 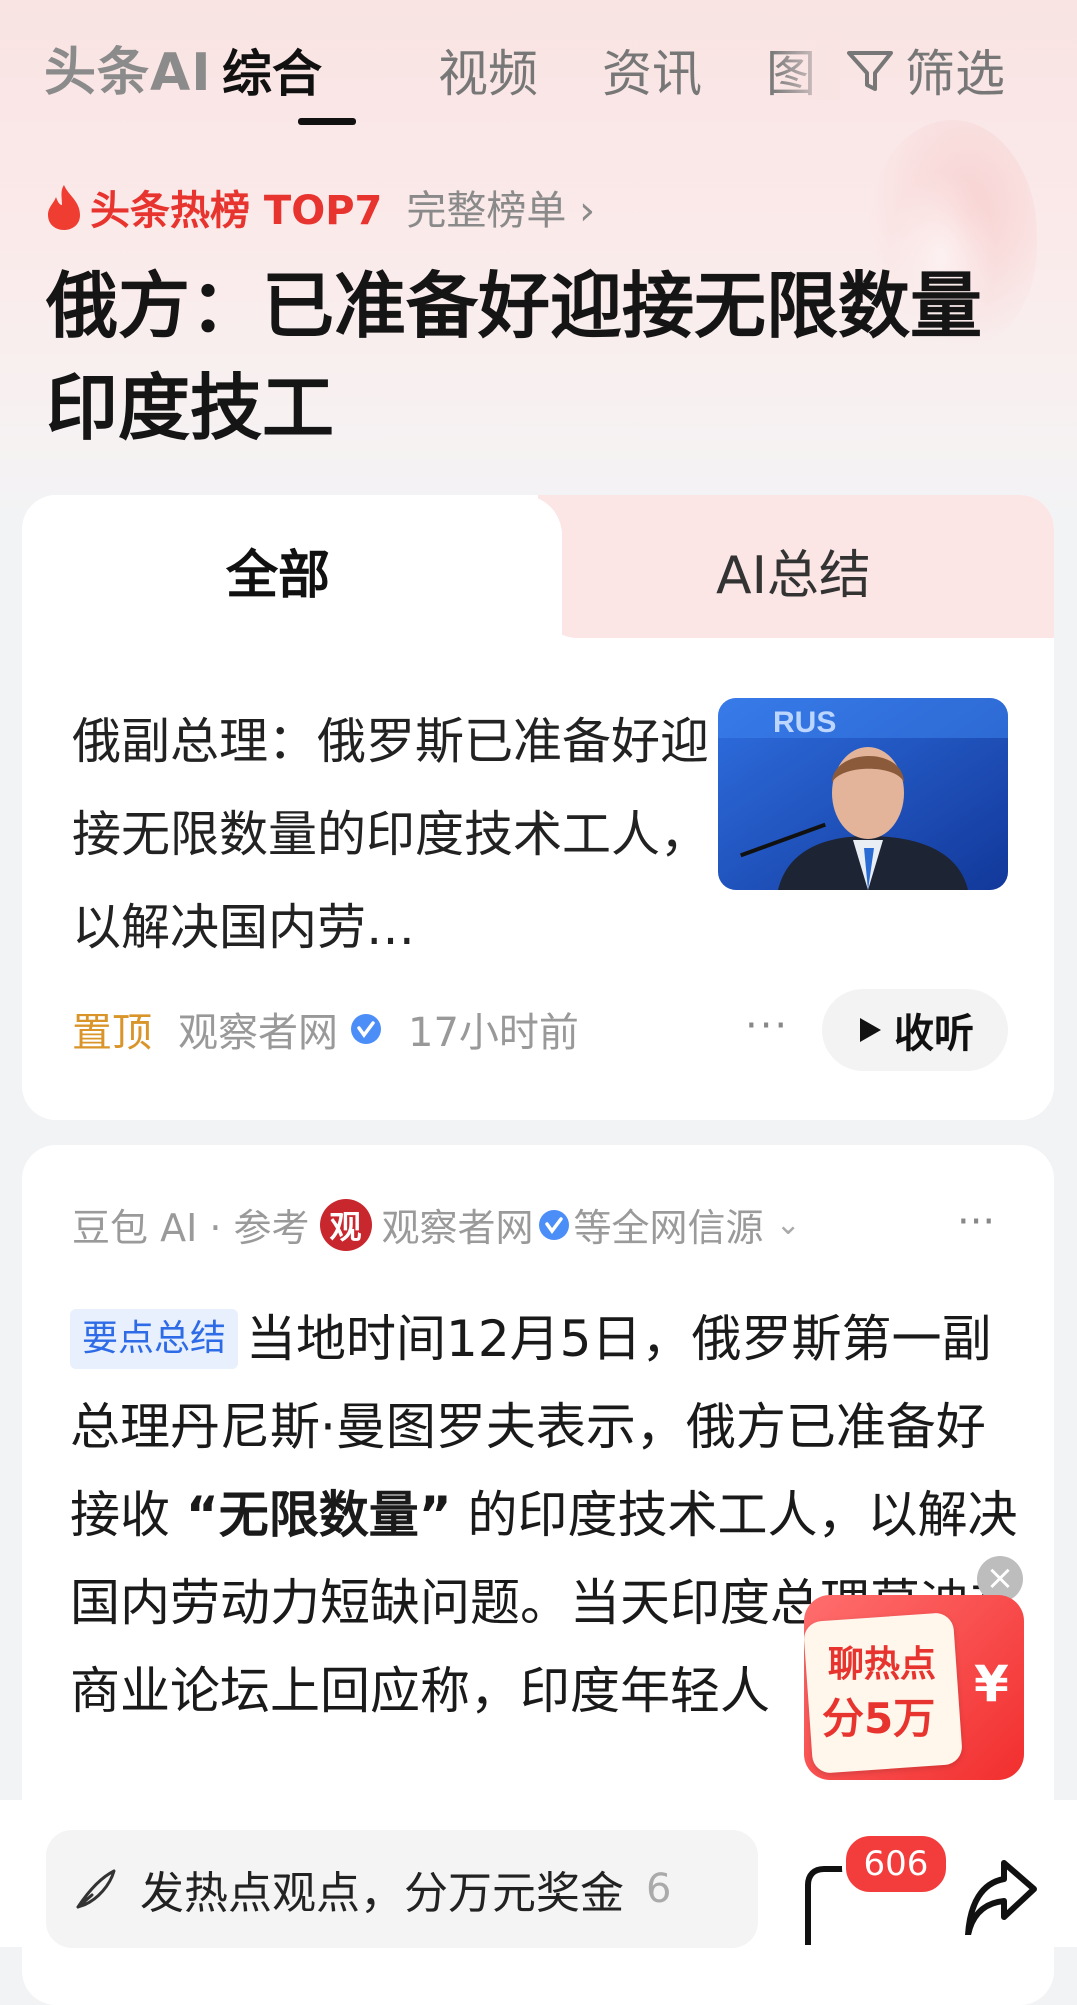 I want to click on pen-icon, so click(x=96, y=1889).